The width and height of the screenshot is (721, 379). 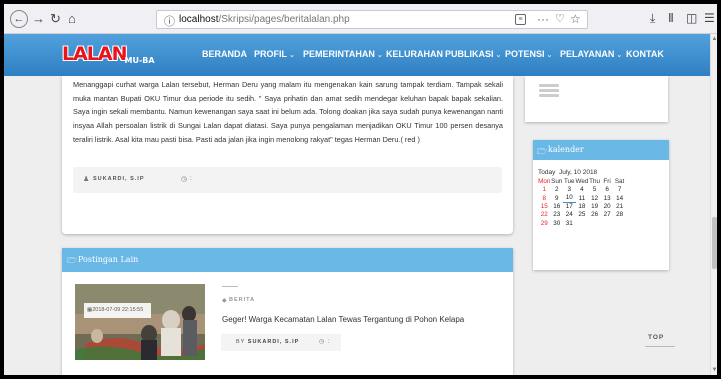 What do you see at coordinates (274, 342) in the screenshot?
I see `post-author-name: SUKARDI, S.IP` at bounding box center [274, 342].